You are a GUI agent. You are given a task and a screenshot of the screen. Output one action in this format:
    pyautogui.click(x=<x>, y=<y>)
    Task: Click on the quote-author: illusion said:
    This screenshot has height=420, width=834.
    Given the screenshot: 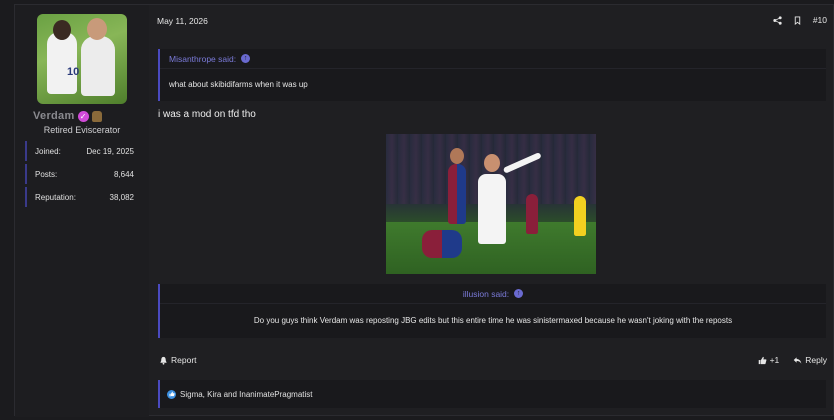 What is the action you would take?
    pyautogui.click(x=486, y=294)
    